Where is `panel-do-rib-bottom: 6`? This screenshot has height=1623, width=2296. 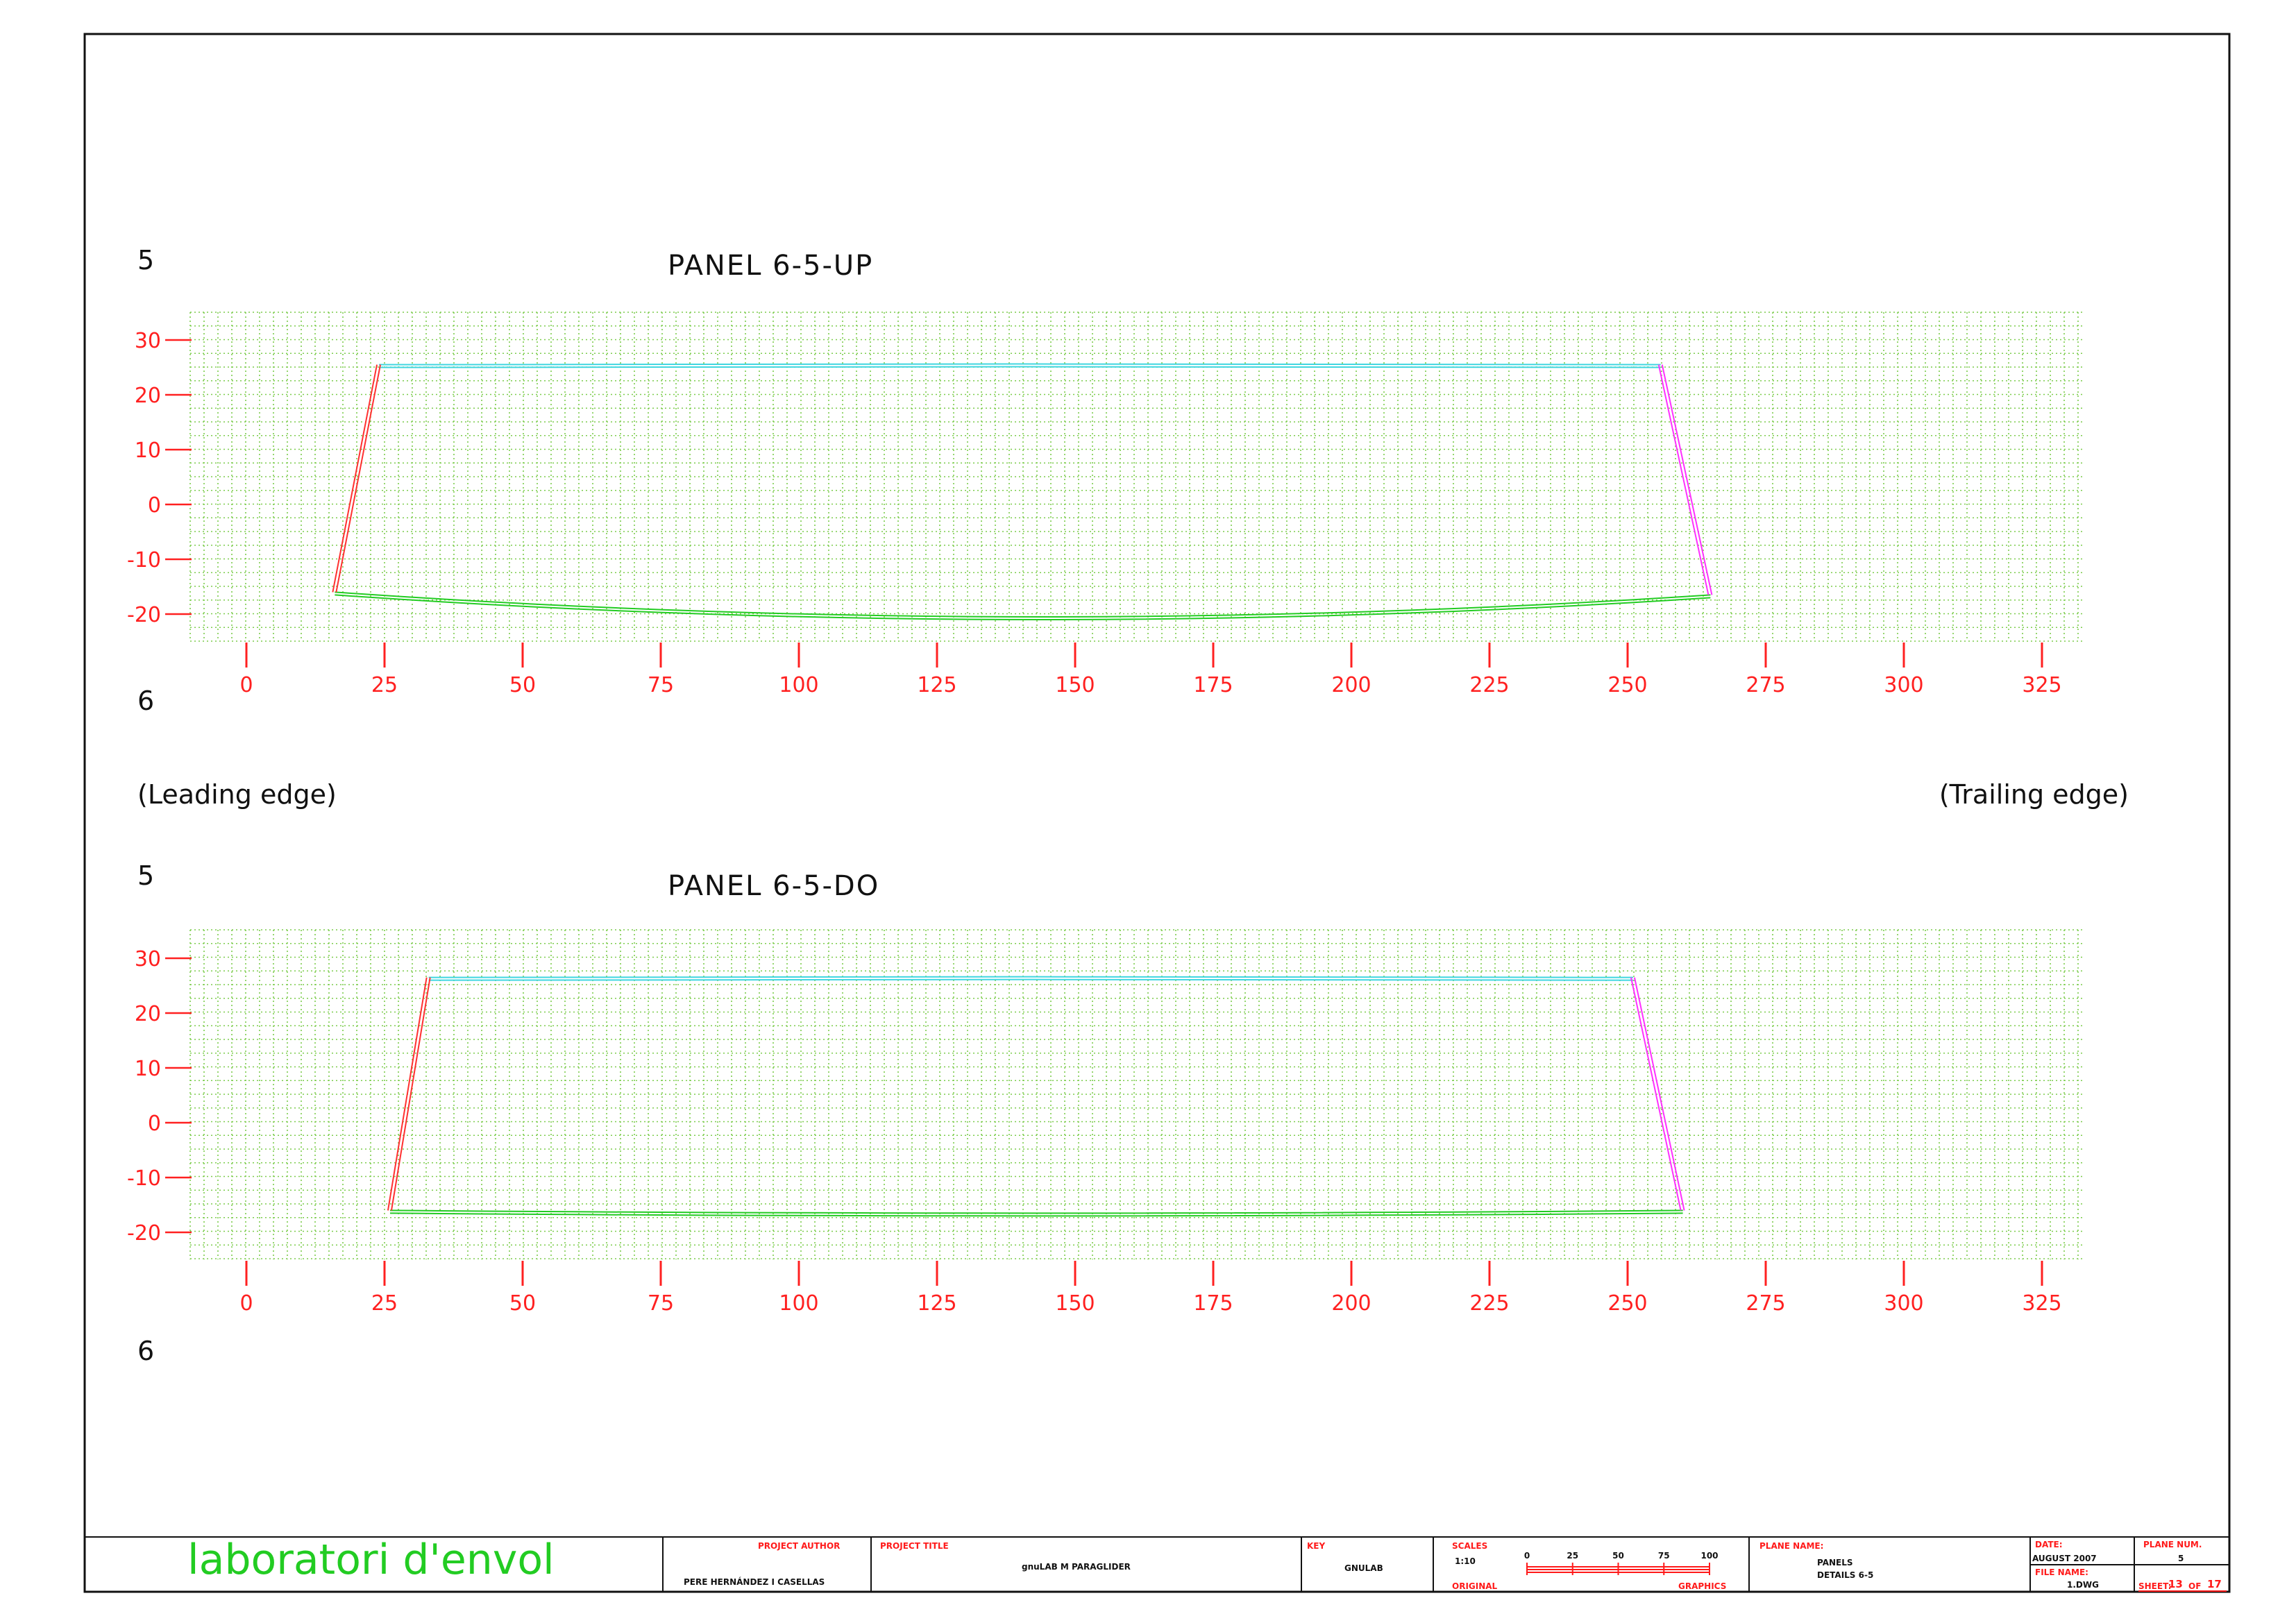
panel-do-rib-bottom: 6 is located at coordinates (145, 1351).